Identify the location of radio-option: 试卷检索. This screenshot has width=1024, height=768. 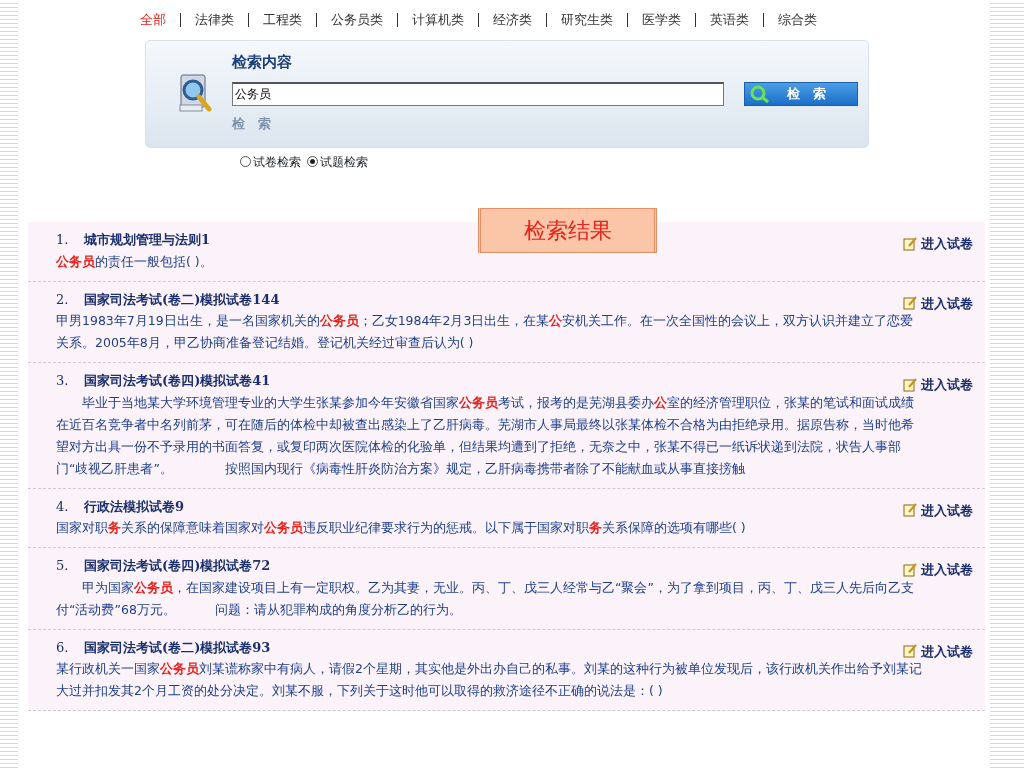
(270, 162).